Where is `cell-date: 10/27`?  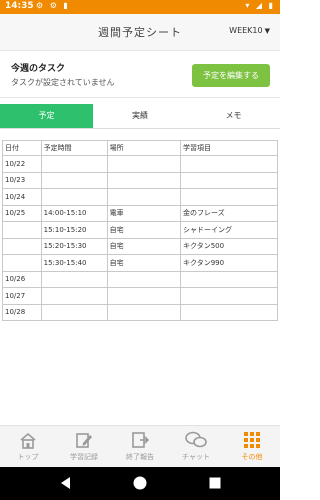
cell-date: 10/27 is located at coordinates (22, 296).